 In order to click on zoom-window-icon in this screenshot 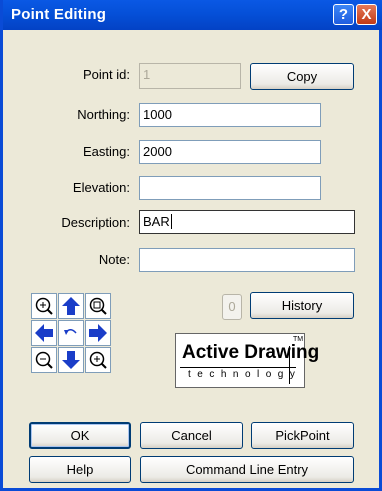, I will do `click(98, 306)`.